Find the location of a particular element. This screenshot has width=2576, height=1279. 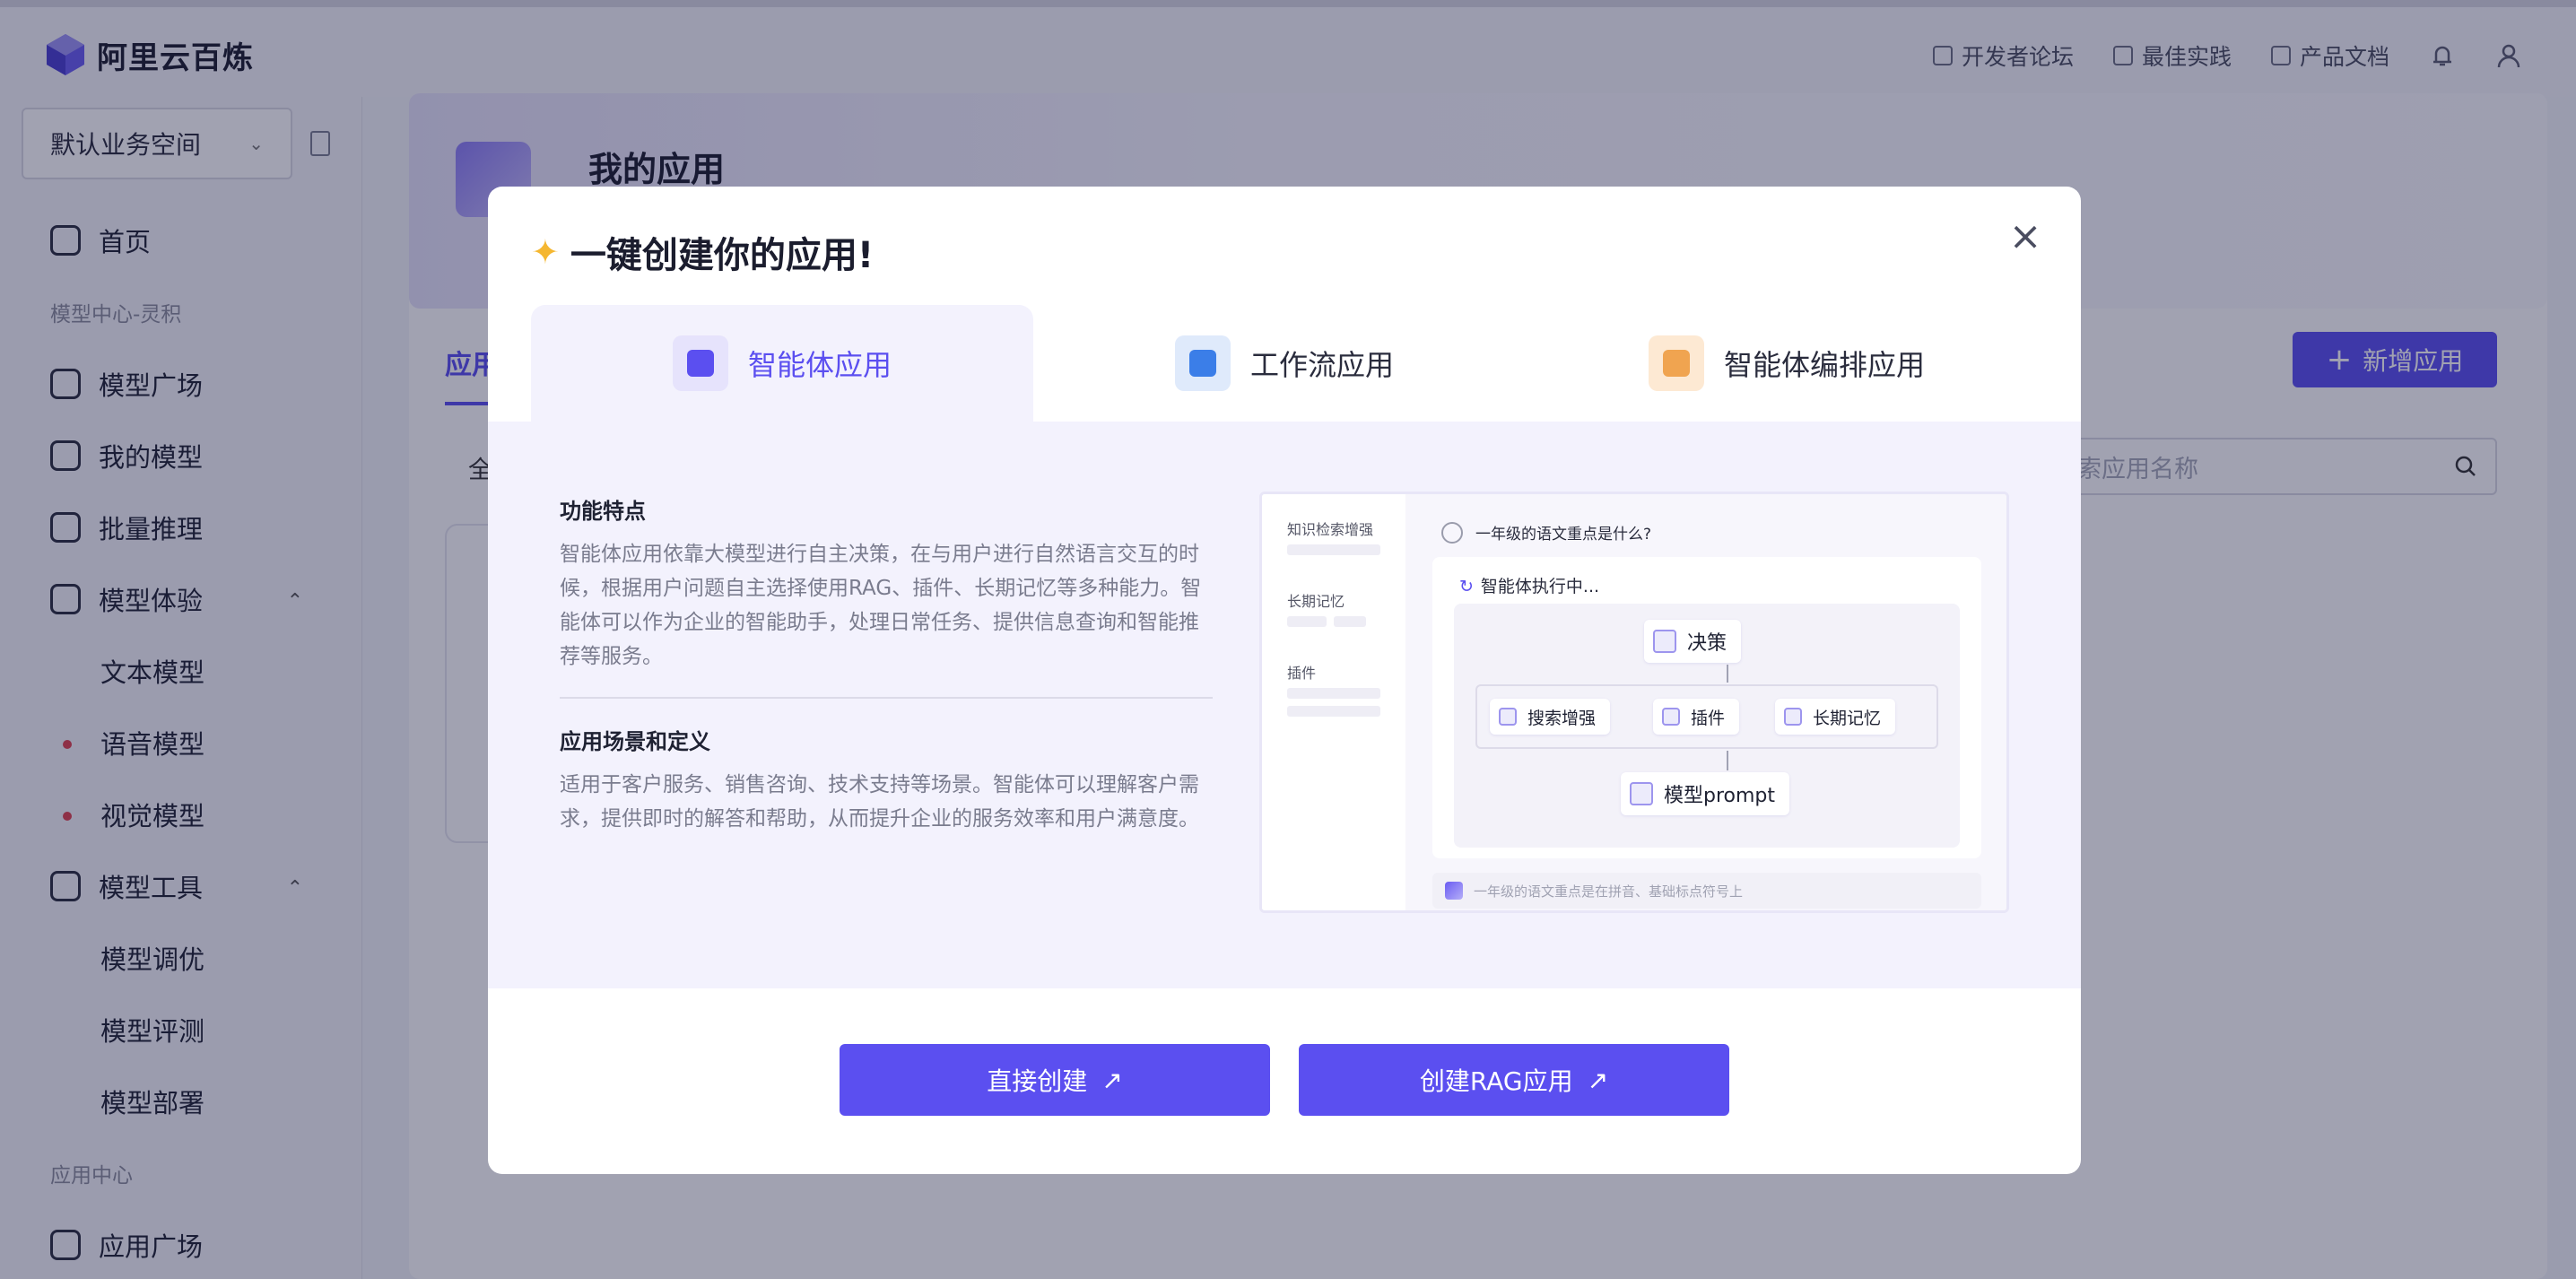

tab-label: 智能体编排应用 is located at coordinates (1824, 365).